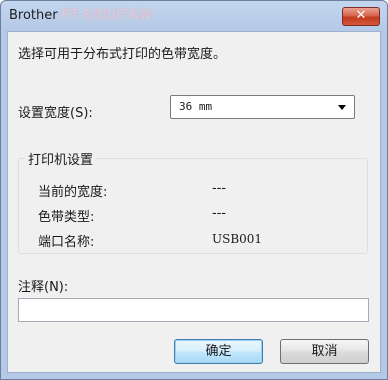  What do you see at coordinates (61, 158) in the screenshot?
I see `printer-settings-title: 打印机设置` at bounding box center [61, 158].